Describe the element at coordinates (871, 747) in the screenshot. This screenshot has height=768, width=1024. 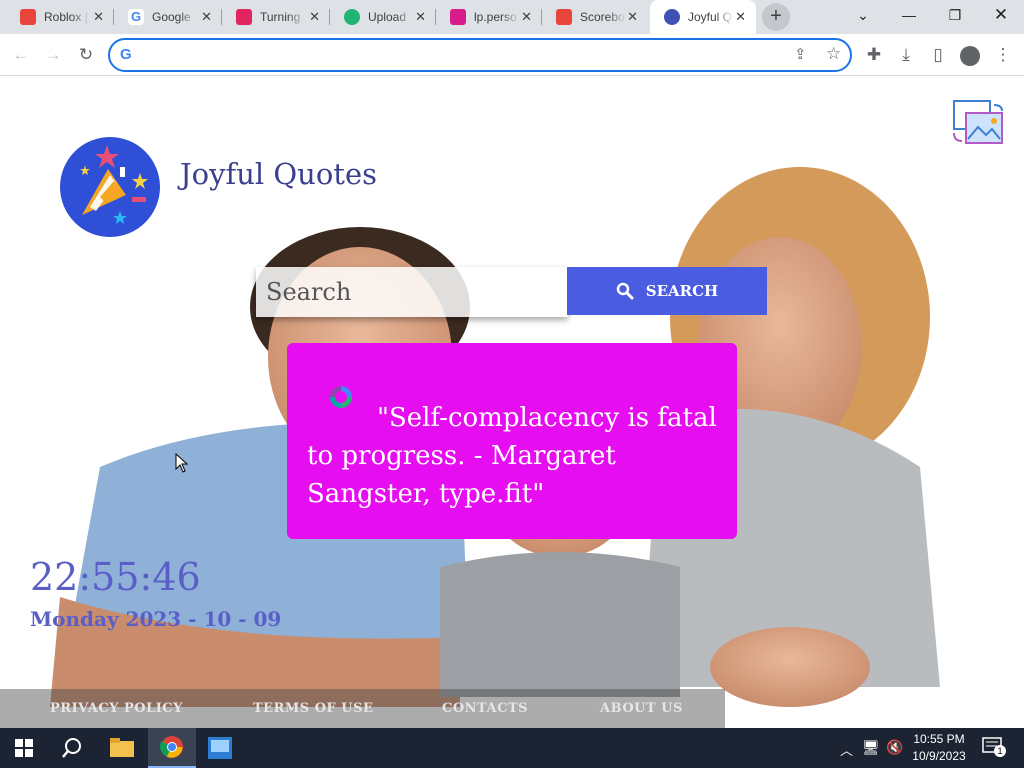
I see `network-icon: 🖥` at that location.